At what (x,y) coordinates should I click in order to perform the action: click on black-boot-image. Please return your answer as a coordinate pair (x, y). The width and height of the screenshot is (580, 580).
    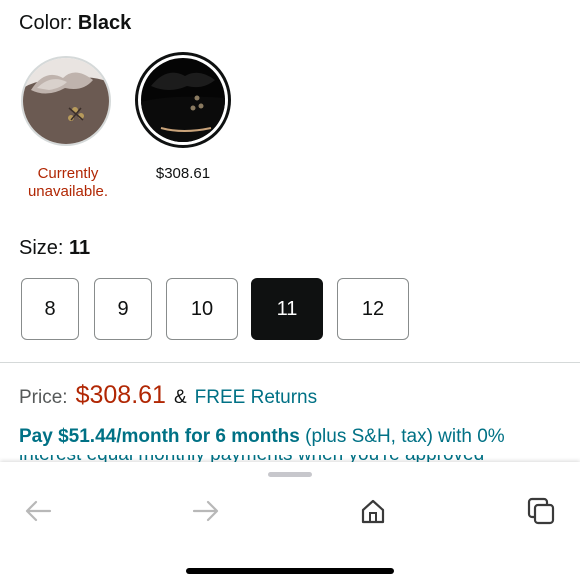
    Looking at the image, I should click on (183, 100).